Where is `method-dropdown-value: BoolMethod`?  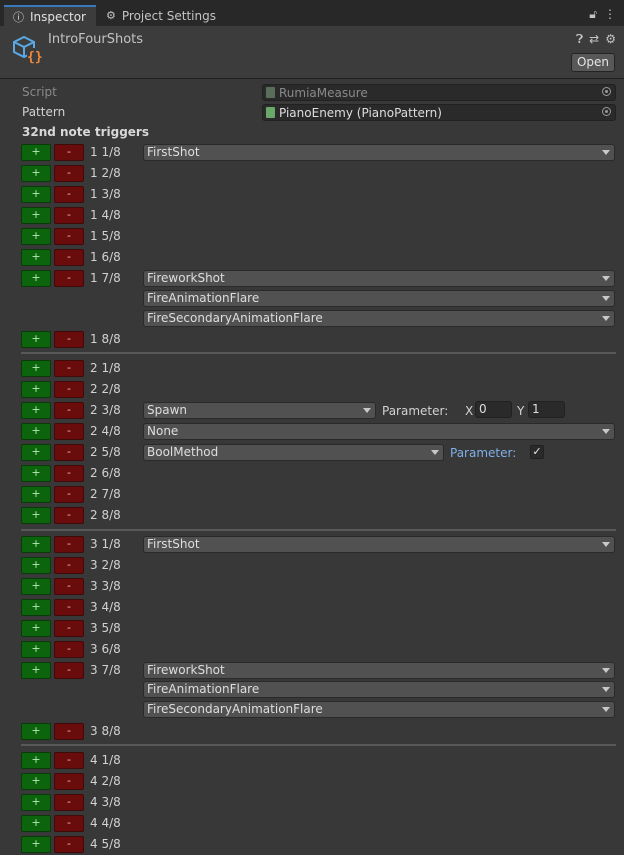
method-dropdown-value: BoolMethod is located at coordinates (183, 452).